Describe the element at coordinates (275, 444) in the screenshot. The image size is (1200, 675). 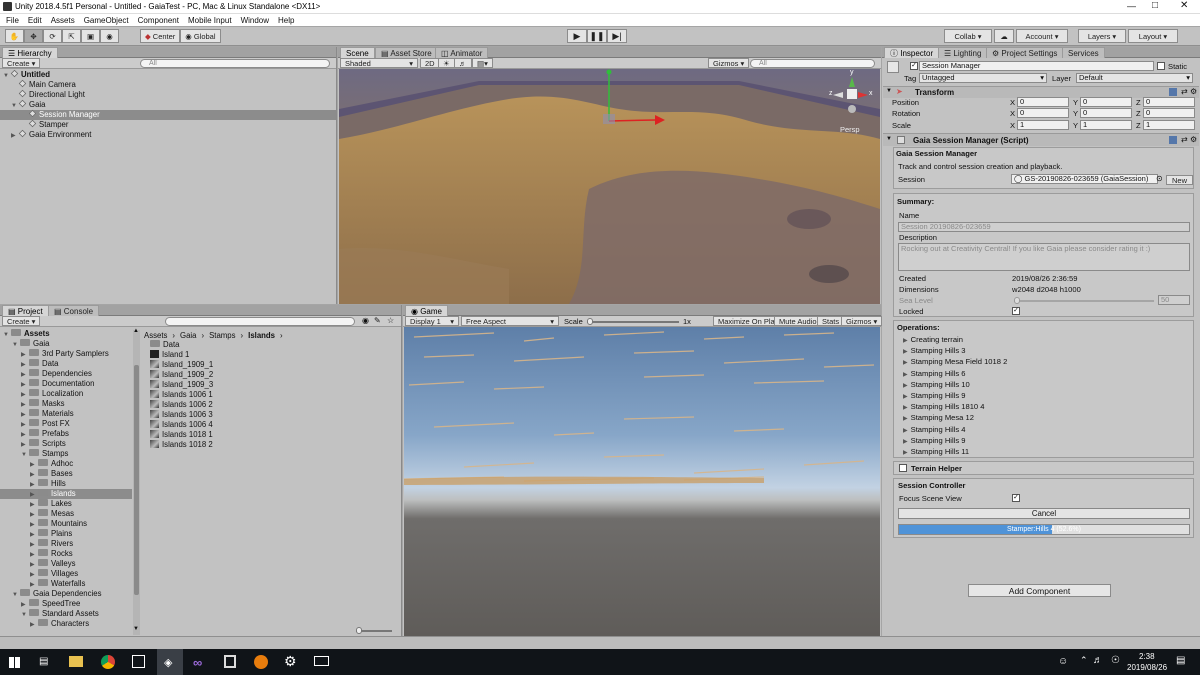
I see `asset-item: Islands 1018 2` at that location.